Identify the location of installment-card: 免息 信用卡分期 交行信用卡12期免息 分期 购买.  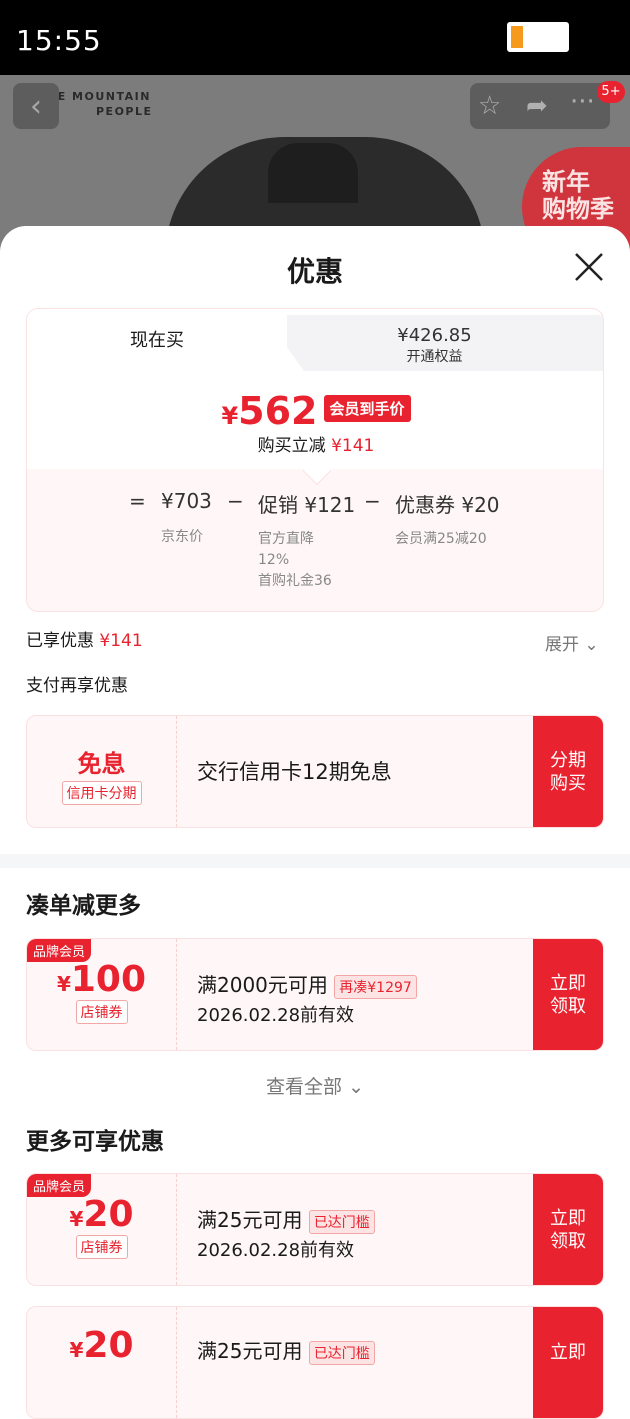
(315, 771).